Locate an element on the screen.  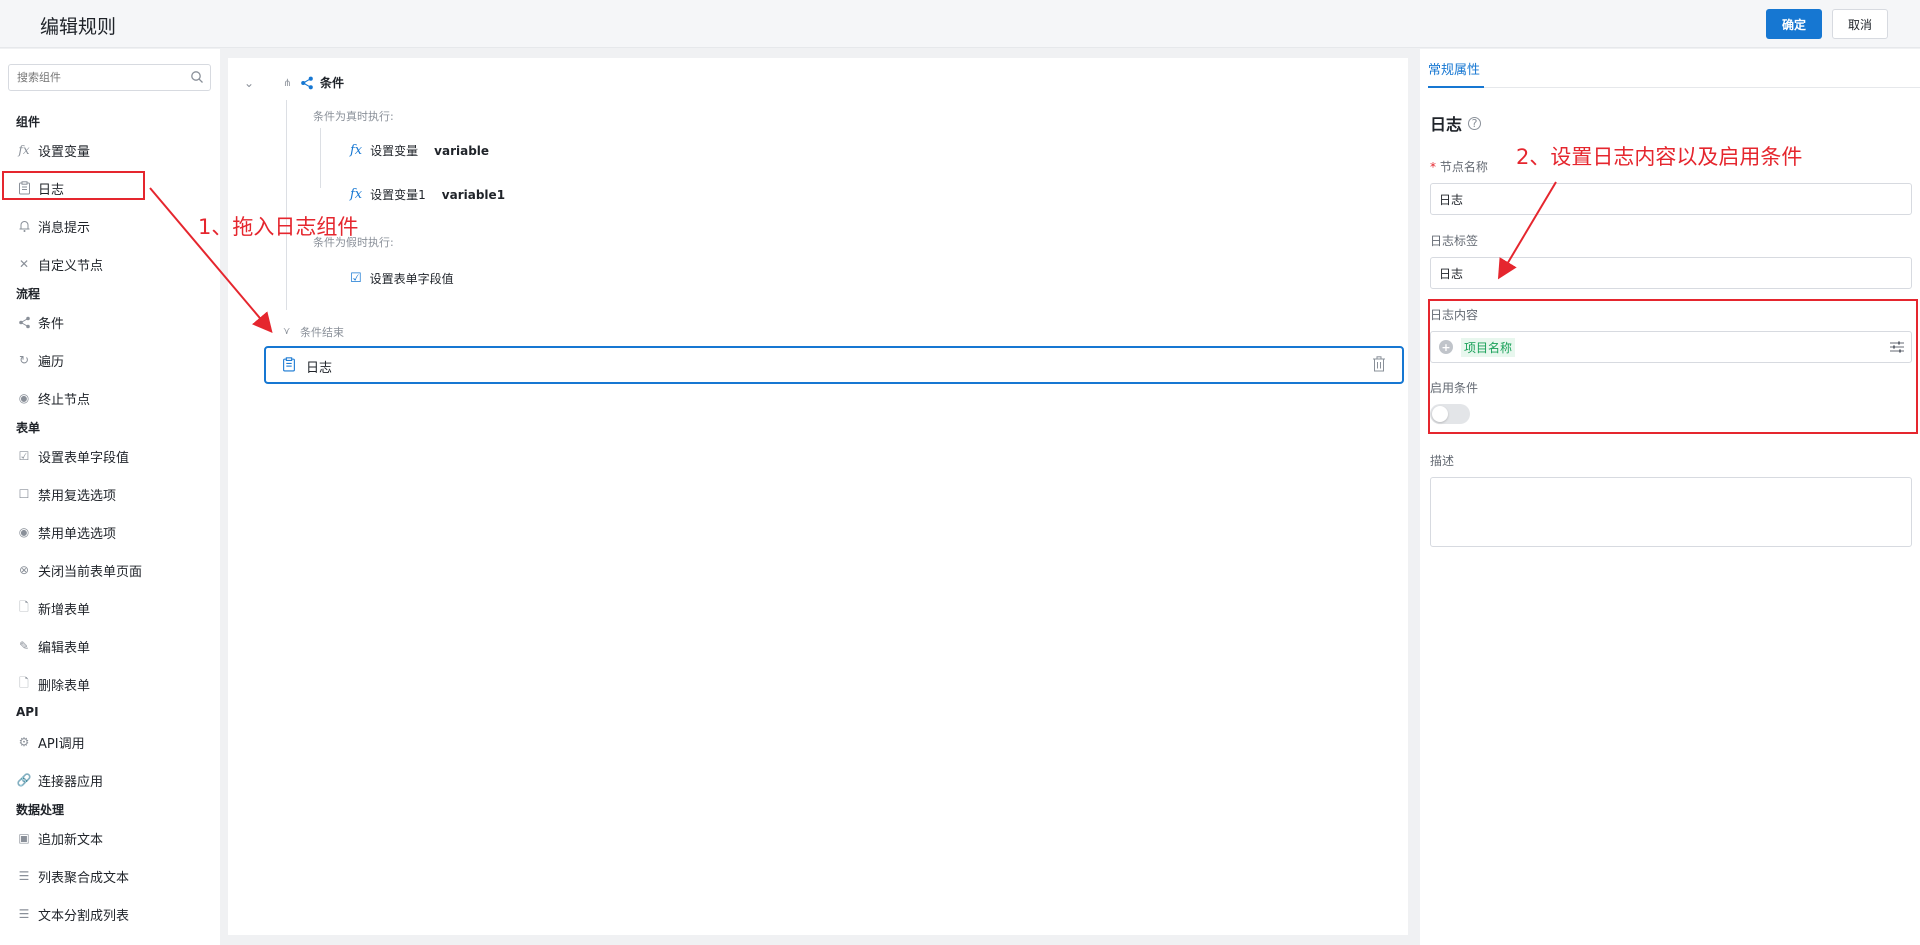
log-content-highlight-box is located at coordinates (1673, 366).